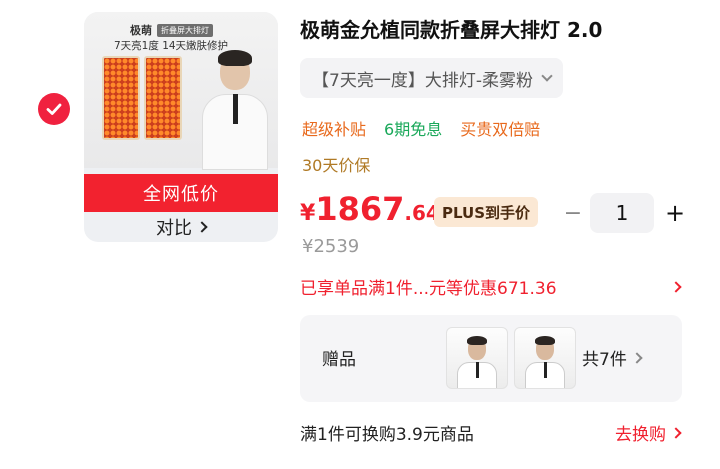  I want to click on exchange-row: 满1件可换购3.9元商品 去换购, so click(491, 432).